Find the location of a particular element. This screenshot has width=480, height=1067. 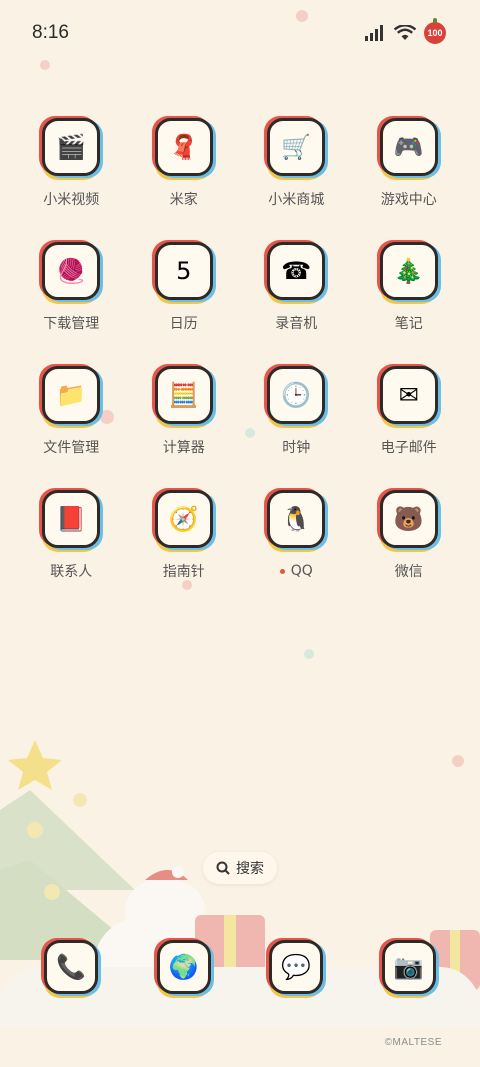

app-download: 🧶 下载管理 is located at coordinates (71, 287).